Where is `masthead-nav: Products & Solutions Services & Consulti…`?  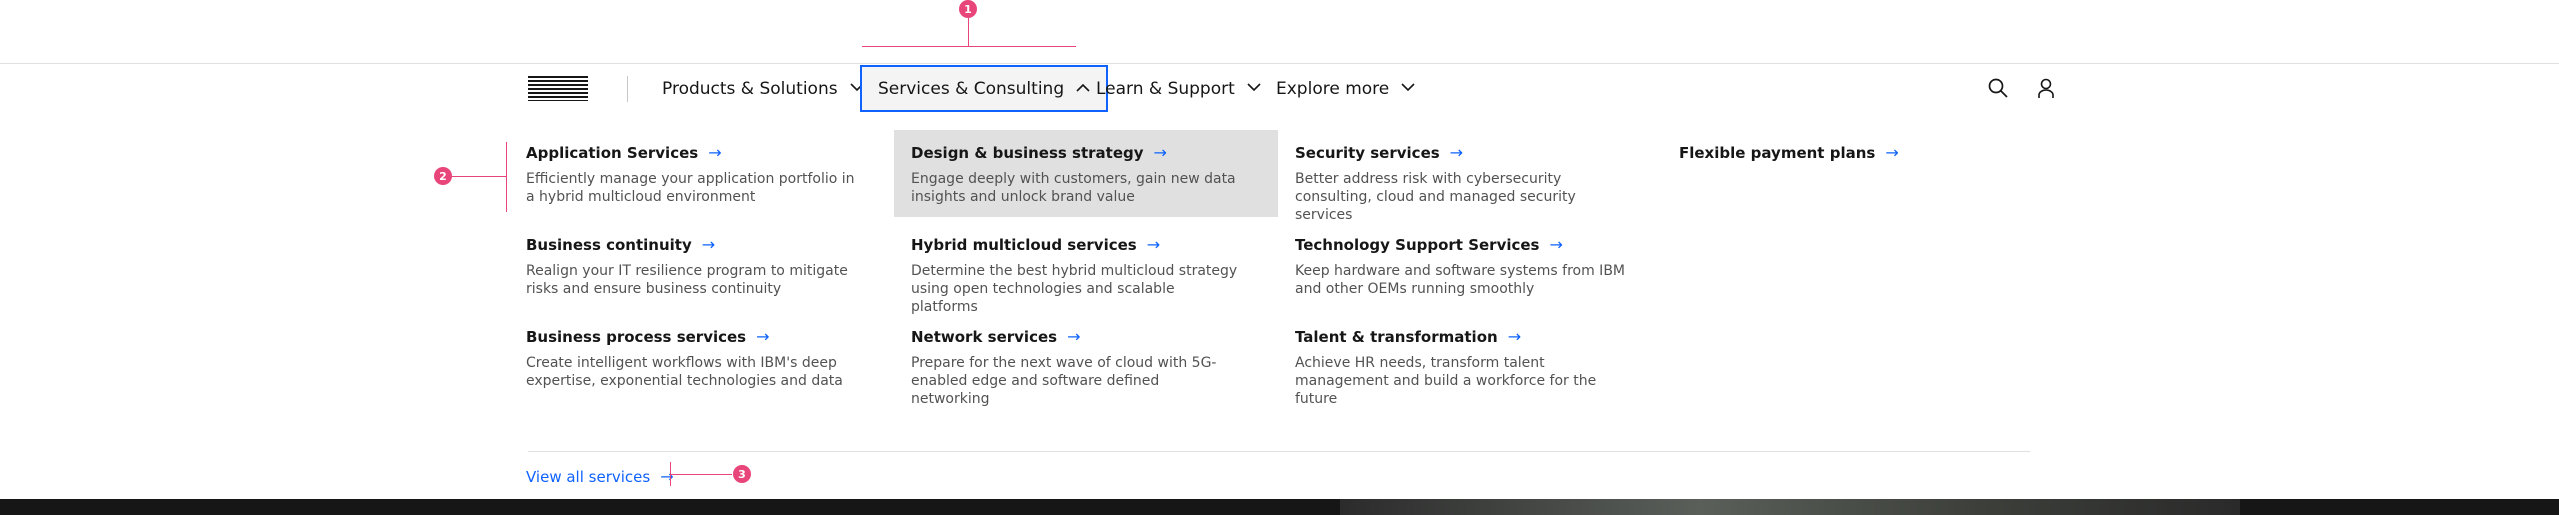 masthead-nav: Products & Solutions Services & Consulti… is located at coordinates (1279, 88).